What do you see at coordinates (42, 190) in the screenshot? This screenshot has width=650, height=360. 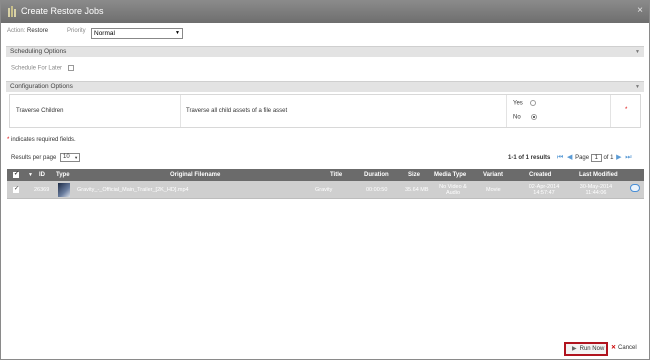 I see `cell-id: 26369` at bounding box center [42, 190].